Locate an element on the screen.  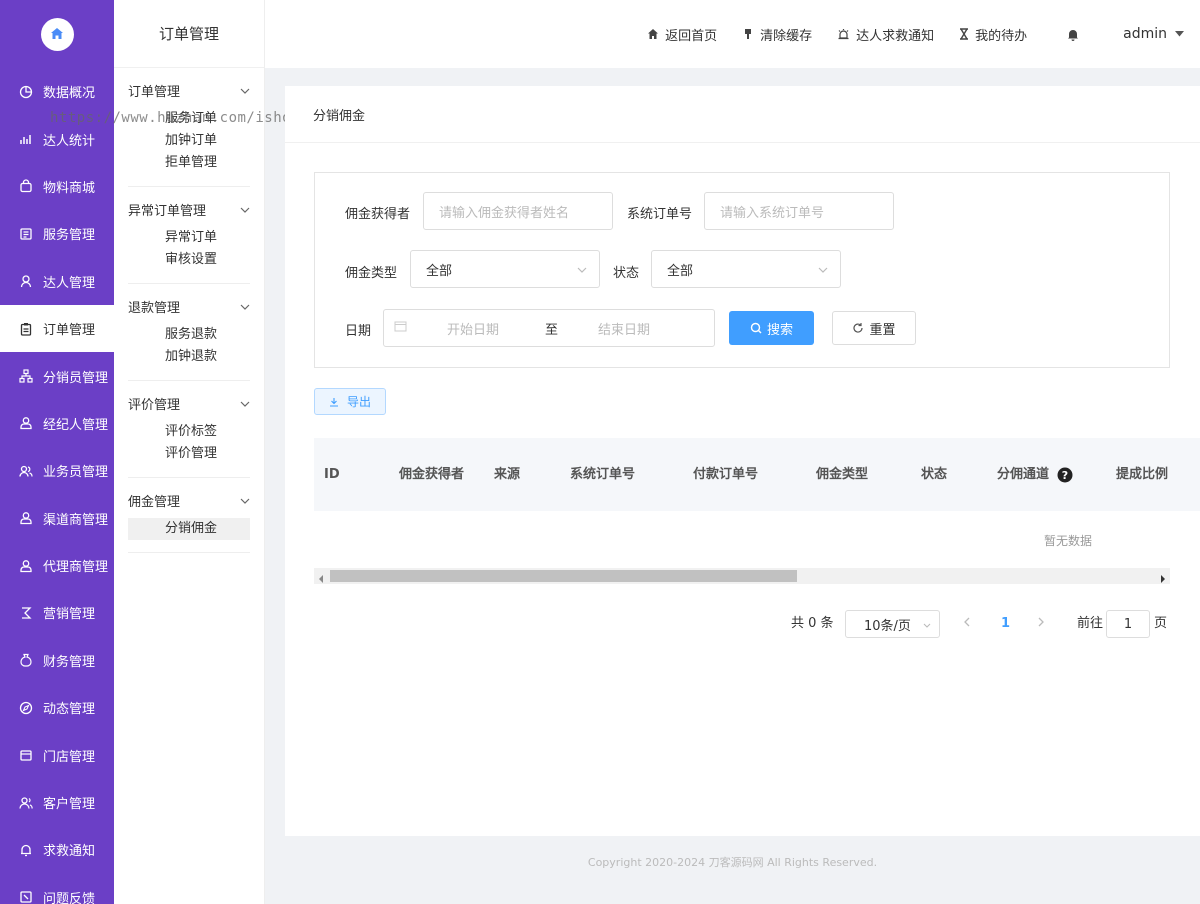
submenu-link: 审核设置 is located at coordinates (189, 260).